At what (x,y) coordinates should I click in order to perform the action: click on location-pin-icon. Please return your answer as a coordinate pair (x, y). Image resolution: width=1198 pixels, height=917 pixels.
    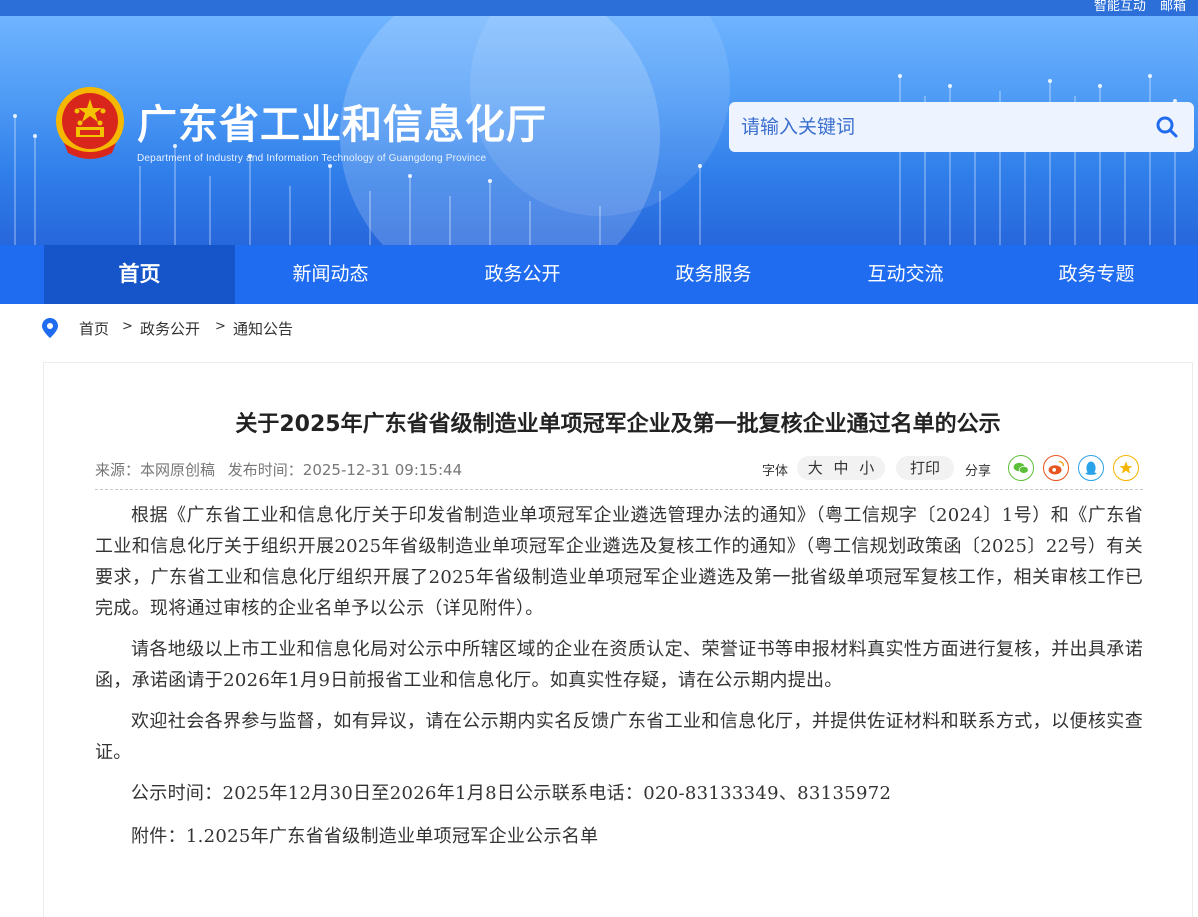
    Looking at the image, I should click on (50, 328).